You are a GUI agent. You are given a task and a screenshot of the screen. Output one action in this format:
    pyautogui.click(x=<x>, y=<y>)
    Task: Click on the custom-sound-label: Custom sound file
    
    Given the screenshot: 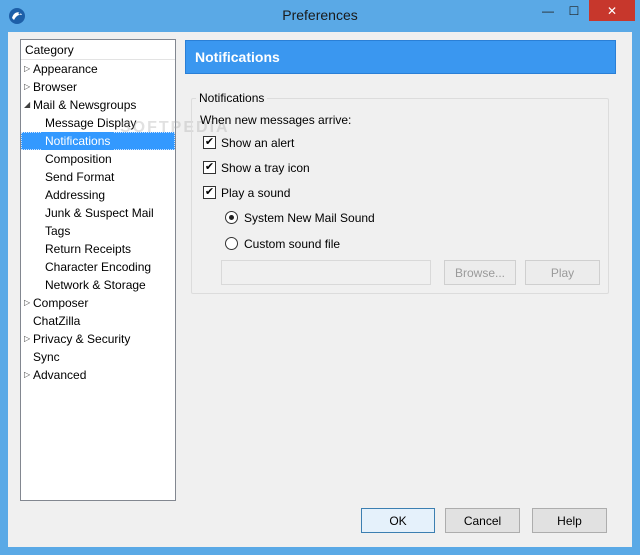 What is the action you would take?
    pyautogui.click(x=292, y=244)
    